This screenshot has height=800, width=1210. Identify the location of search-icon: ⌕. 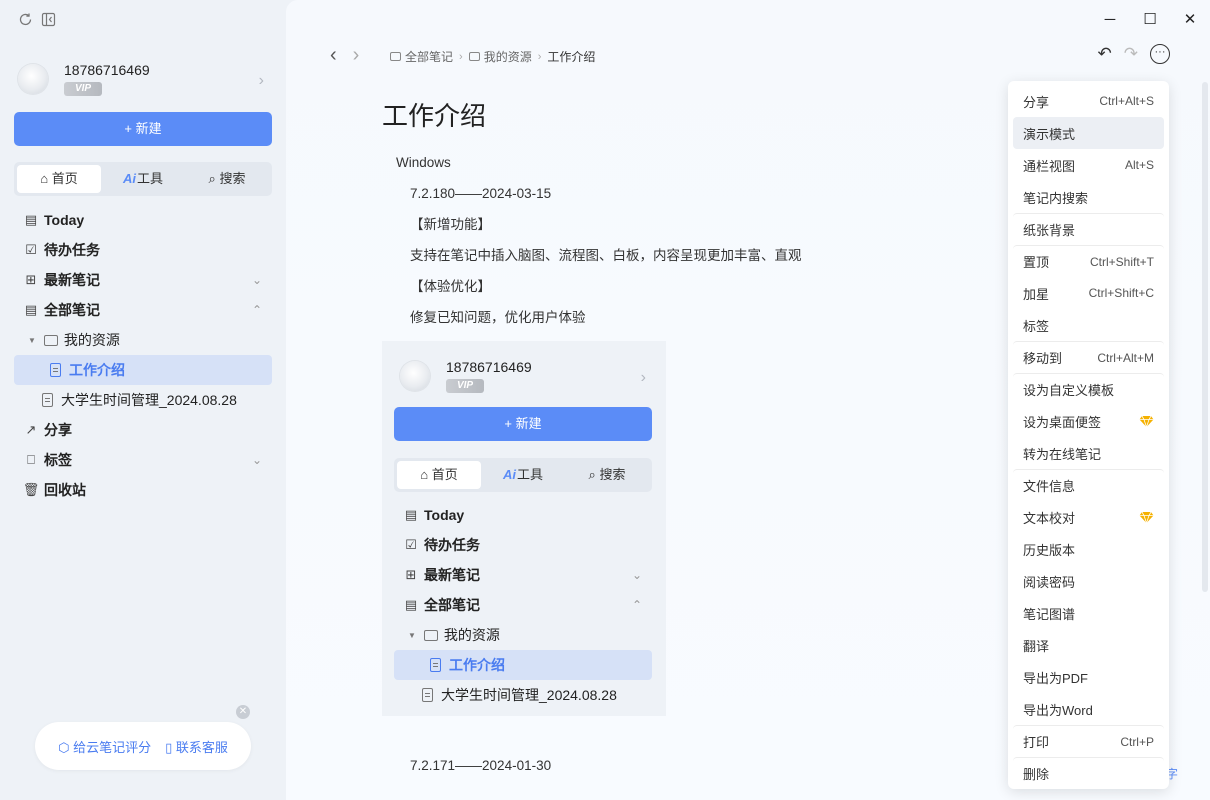
(594, 474).